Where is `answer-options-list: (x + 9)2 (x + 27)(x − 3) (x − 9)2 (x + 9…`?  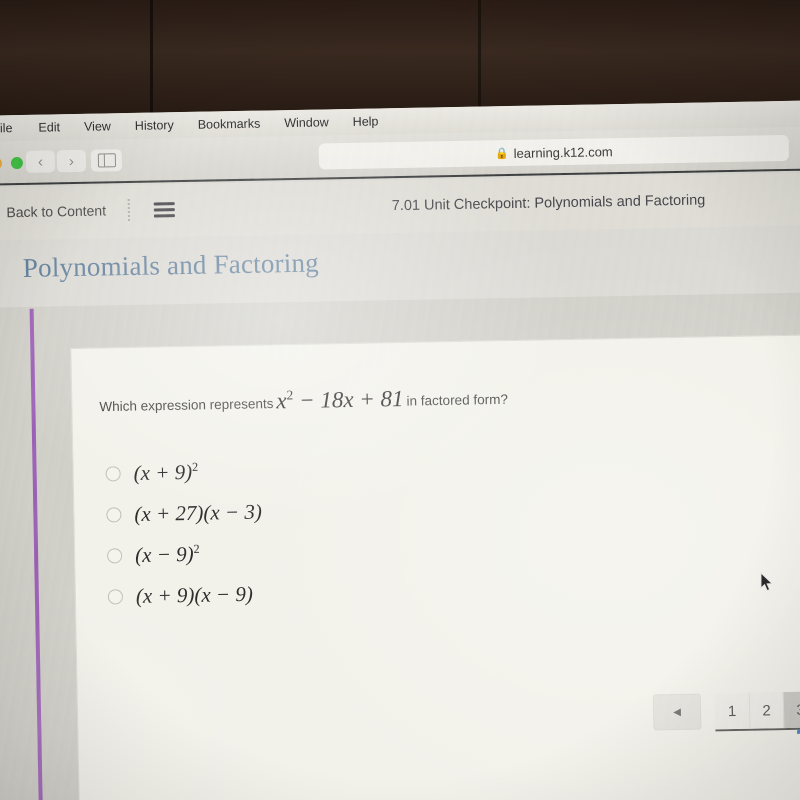
answer-options-list: (x + 9)2 (x + 27)(x − 3) (x − 9)2 (x + 9… is located at coordinates (183, 534).